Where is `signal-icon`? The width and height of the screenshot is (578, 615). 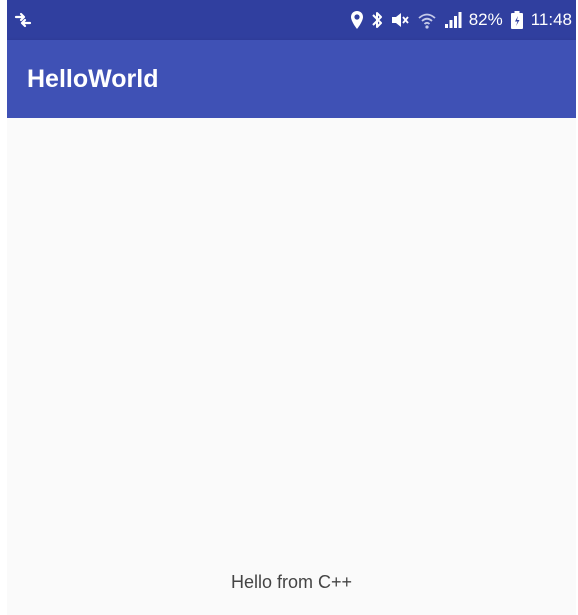
signal-icon is located at coordinates (453, 20).